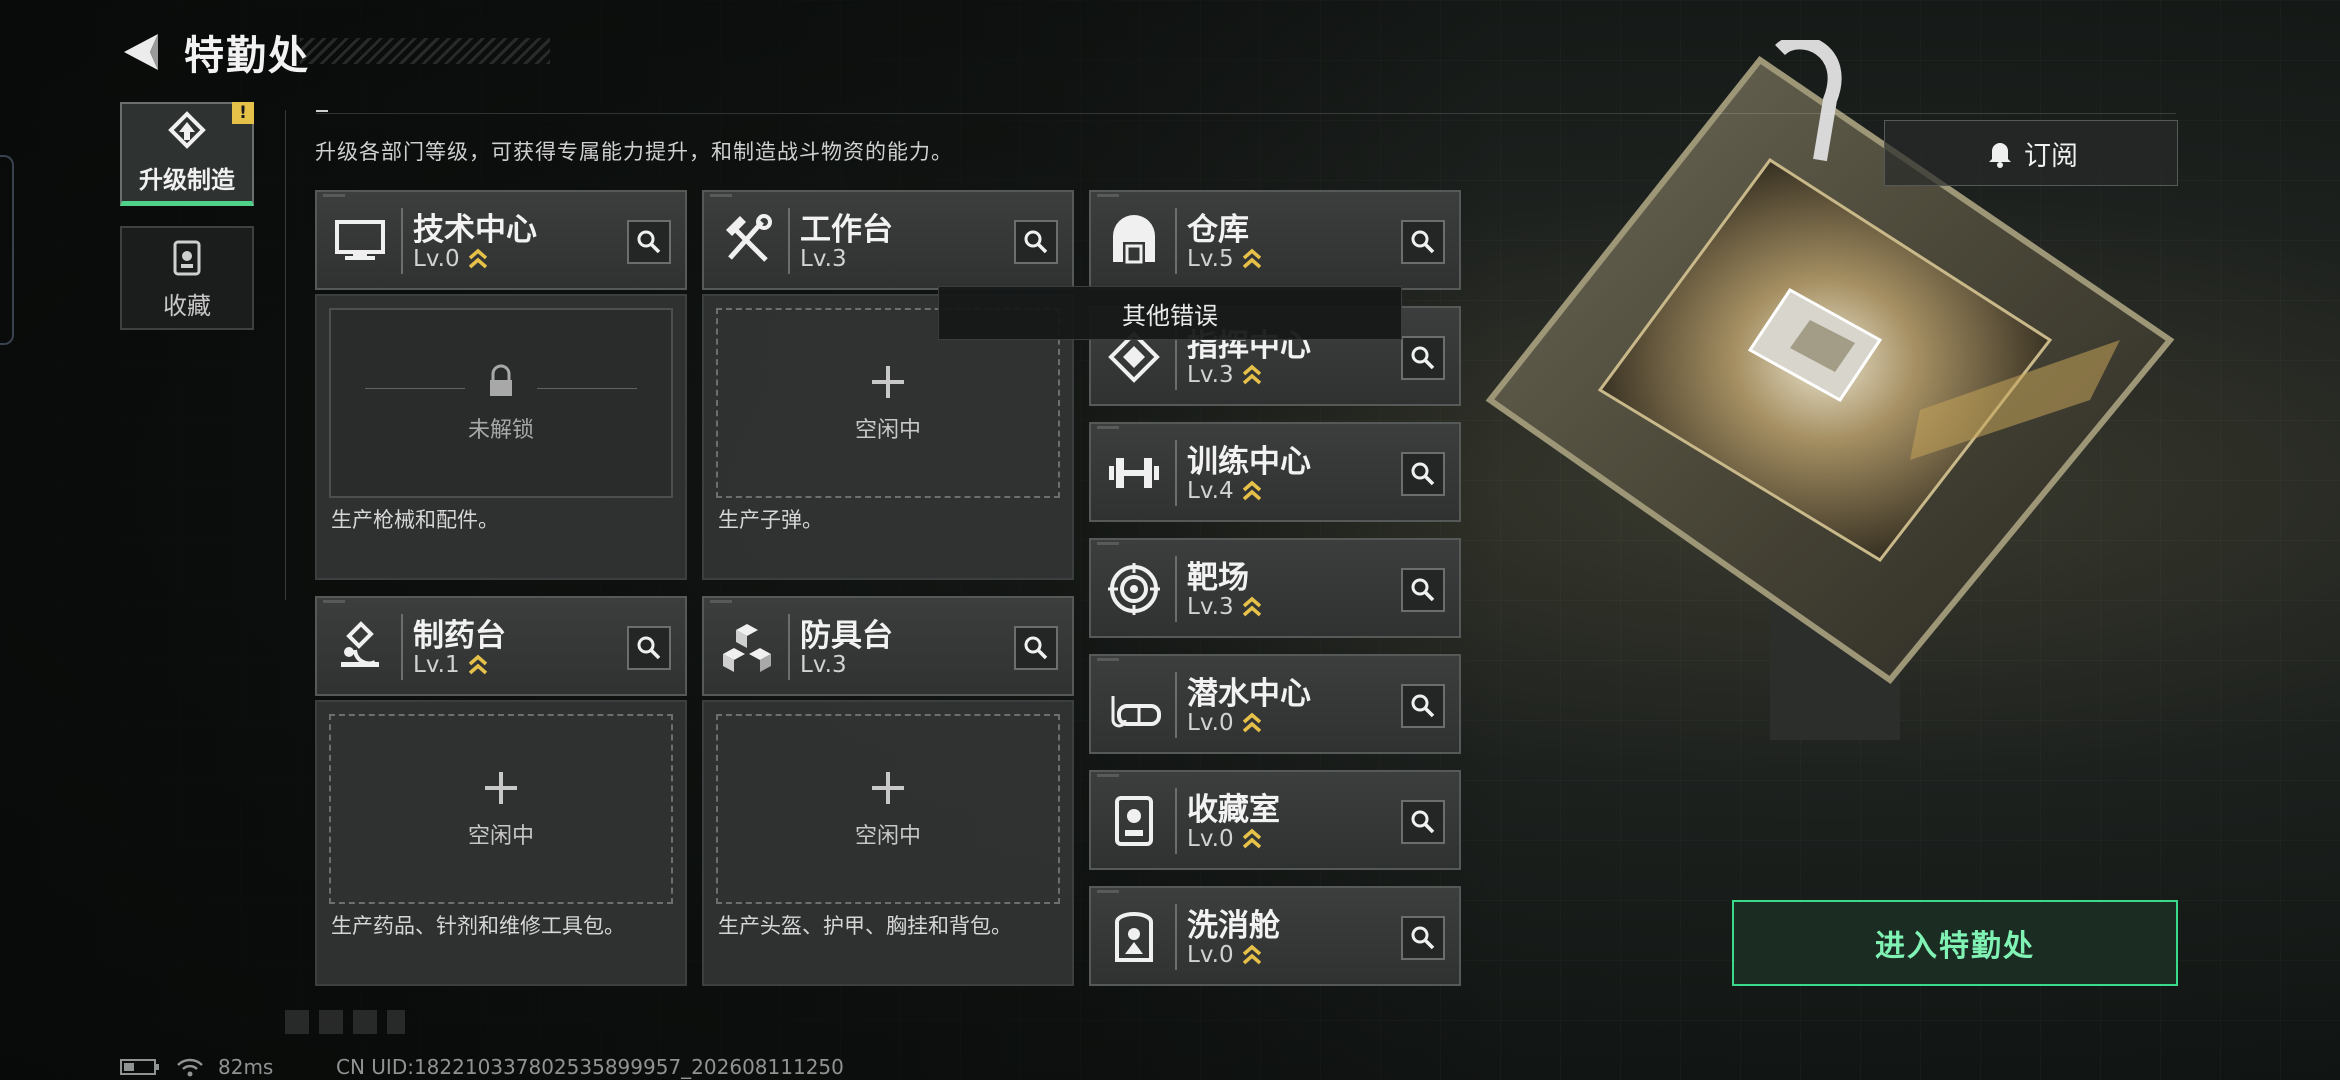 The width and height of the screenshot is (2340, 1080). Describe the element at coordinates (1224, 491) in the screenshot. I see `facility-level: Lv.4` at that location.